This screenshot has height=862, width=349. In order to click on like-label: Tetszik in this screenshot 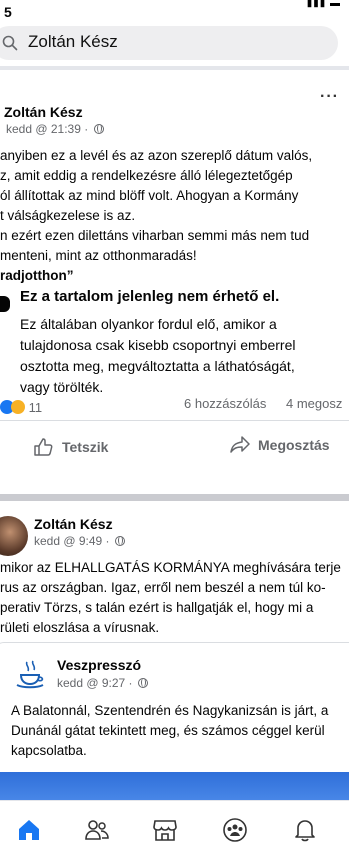, I will do `click(85, 447)`.